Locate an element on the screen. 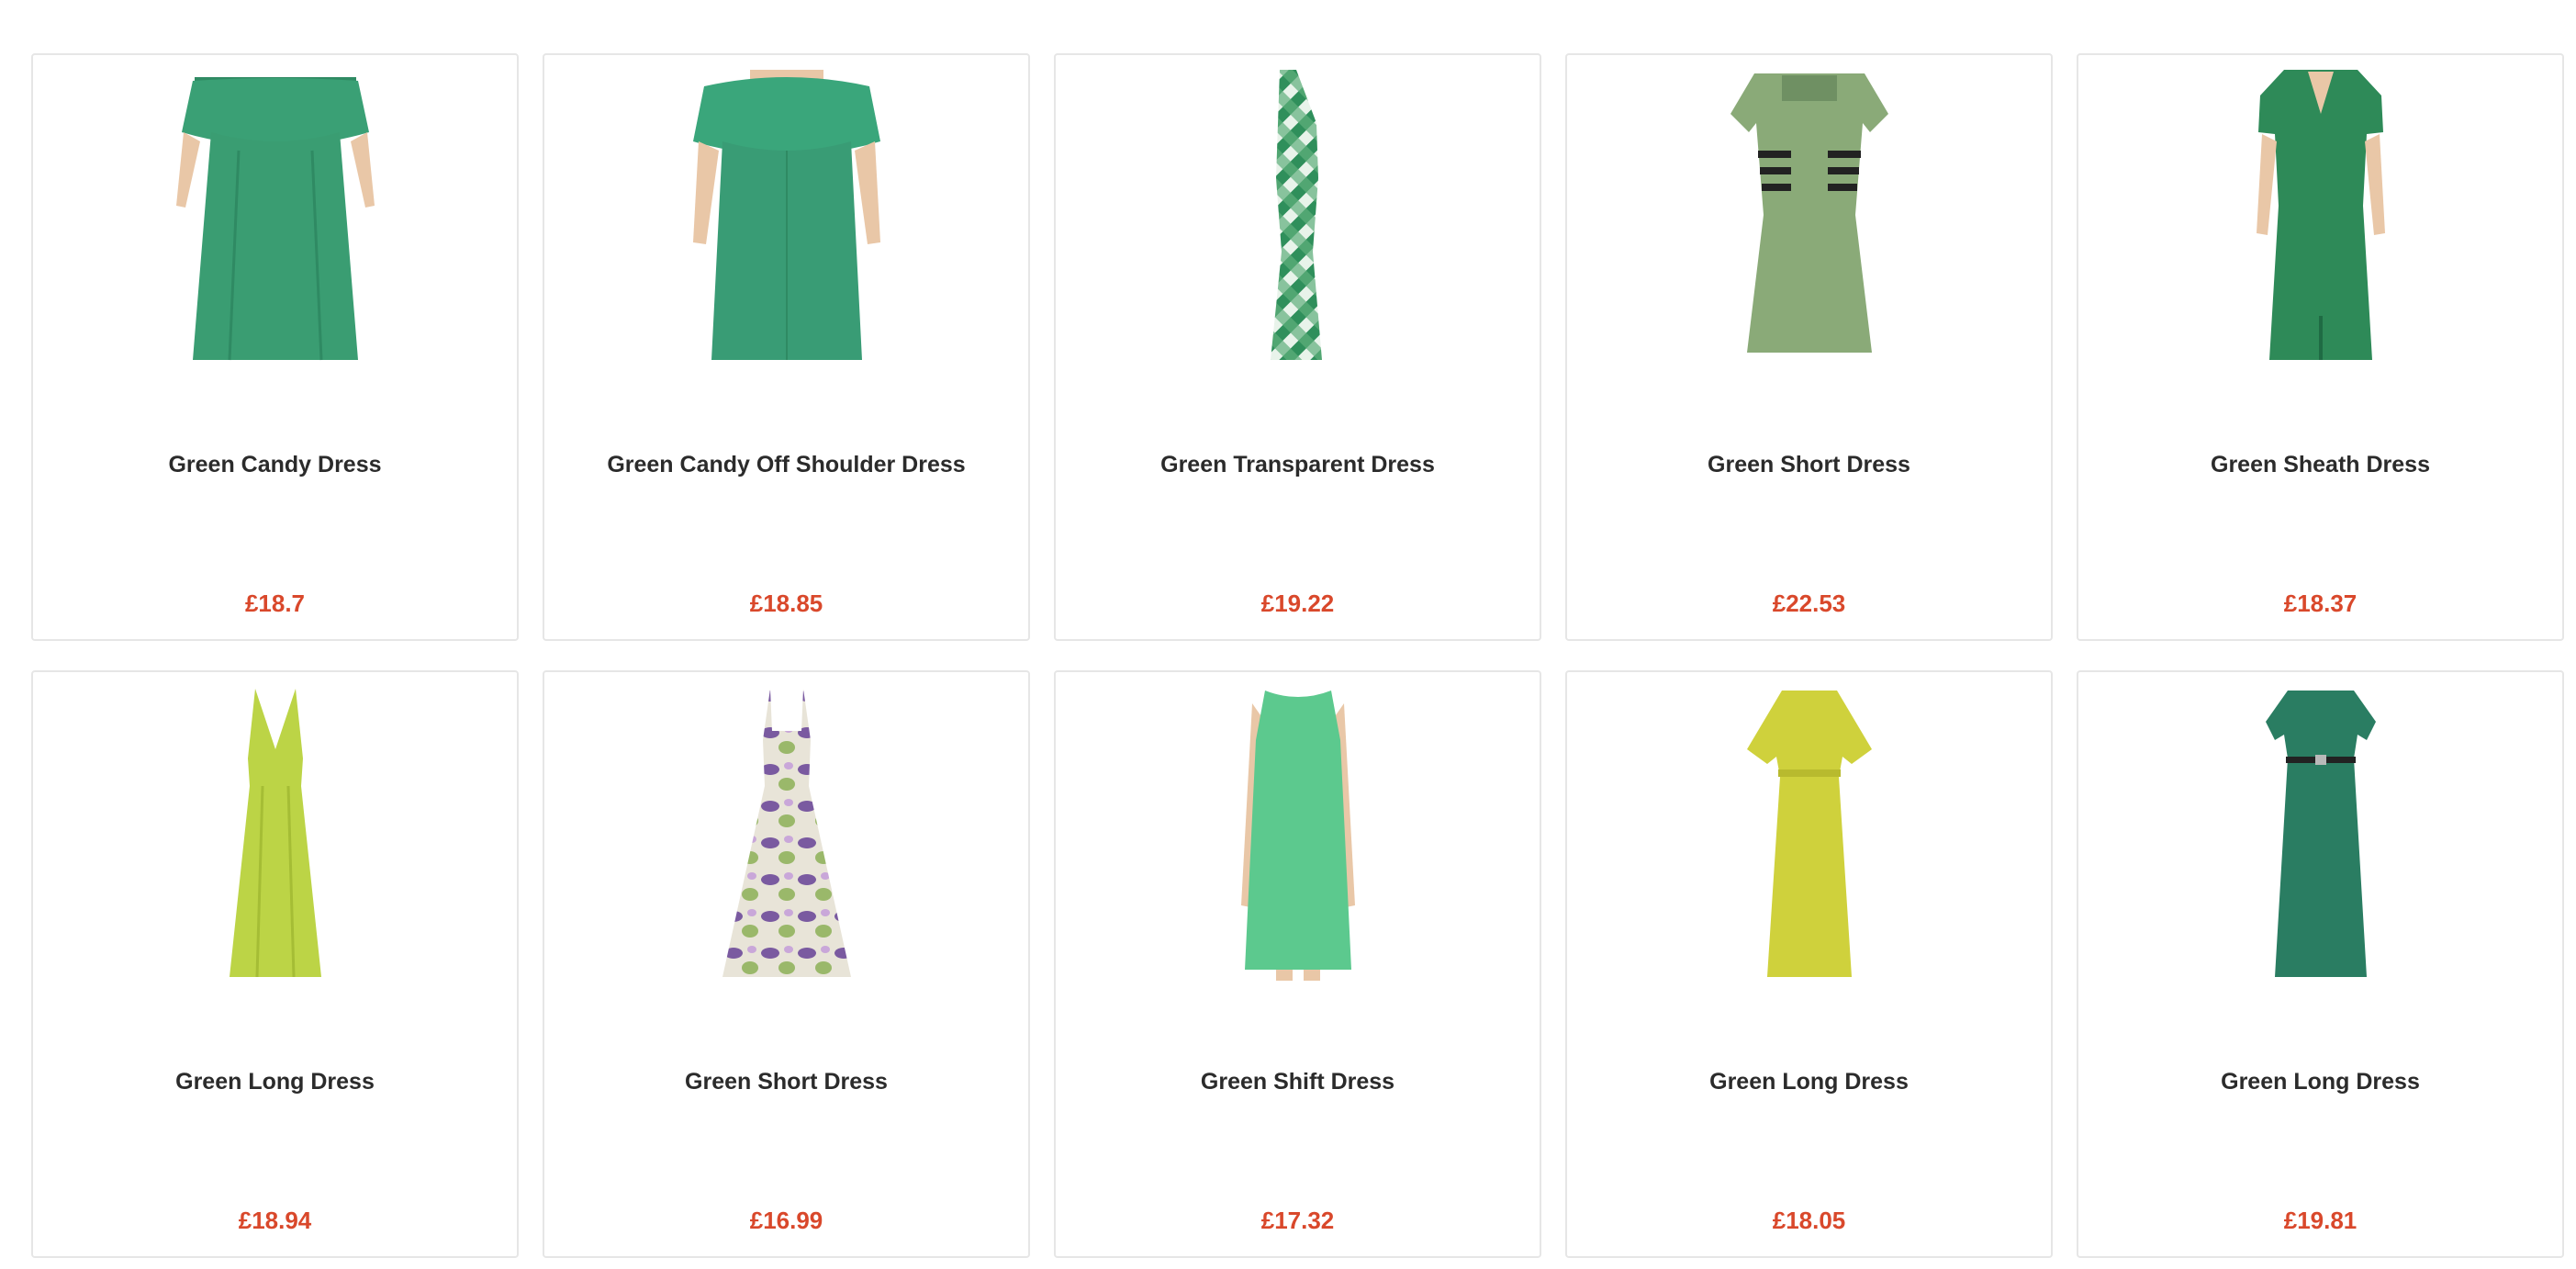 Image resolution: width=2576 pixels, height=1269 pixels. product-name: Green Candy Off Shoulder Dress is located at coordinates (786, 465).